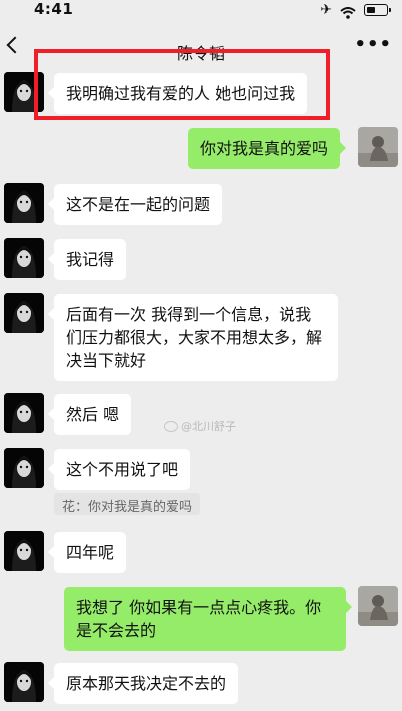 This screenshot has height=711, width=402. What do you see at coordinates (143, 683) in the screenshot?
I see `message-bubble: 原本那天我决定不去的` at bounding box center [143, 683].